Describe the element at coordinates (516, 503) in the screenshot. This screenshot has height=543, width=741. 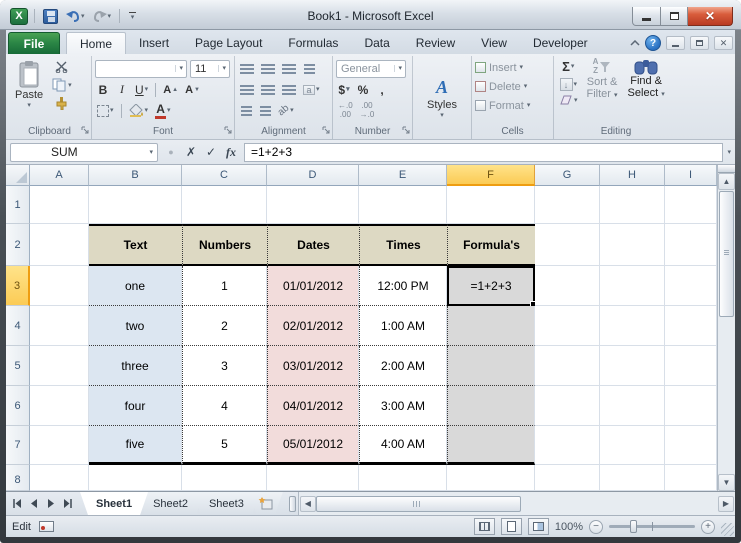
I see `horizontal-scrollbar: ◀ ▶` at that location.